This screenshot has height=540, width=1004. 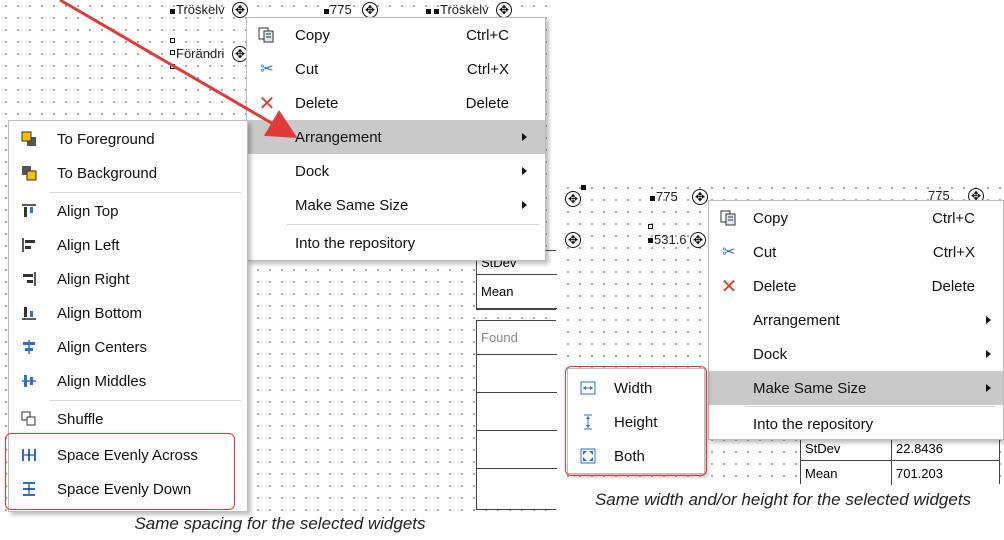 What do you see at coordinates (919, 473) in the screenshot?
I see `table-cell-value: 701.203` at bounding box center [919, 473].